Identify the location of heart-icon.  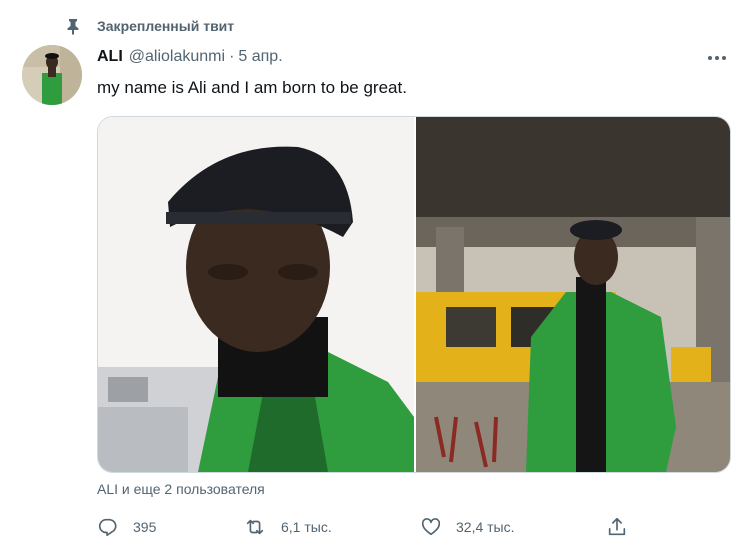
(431, 527).